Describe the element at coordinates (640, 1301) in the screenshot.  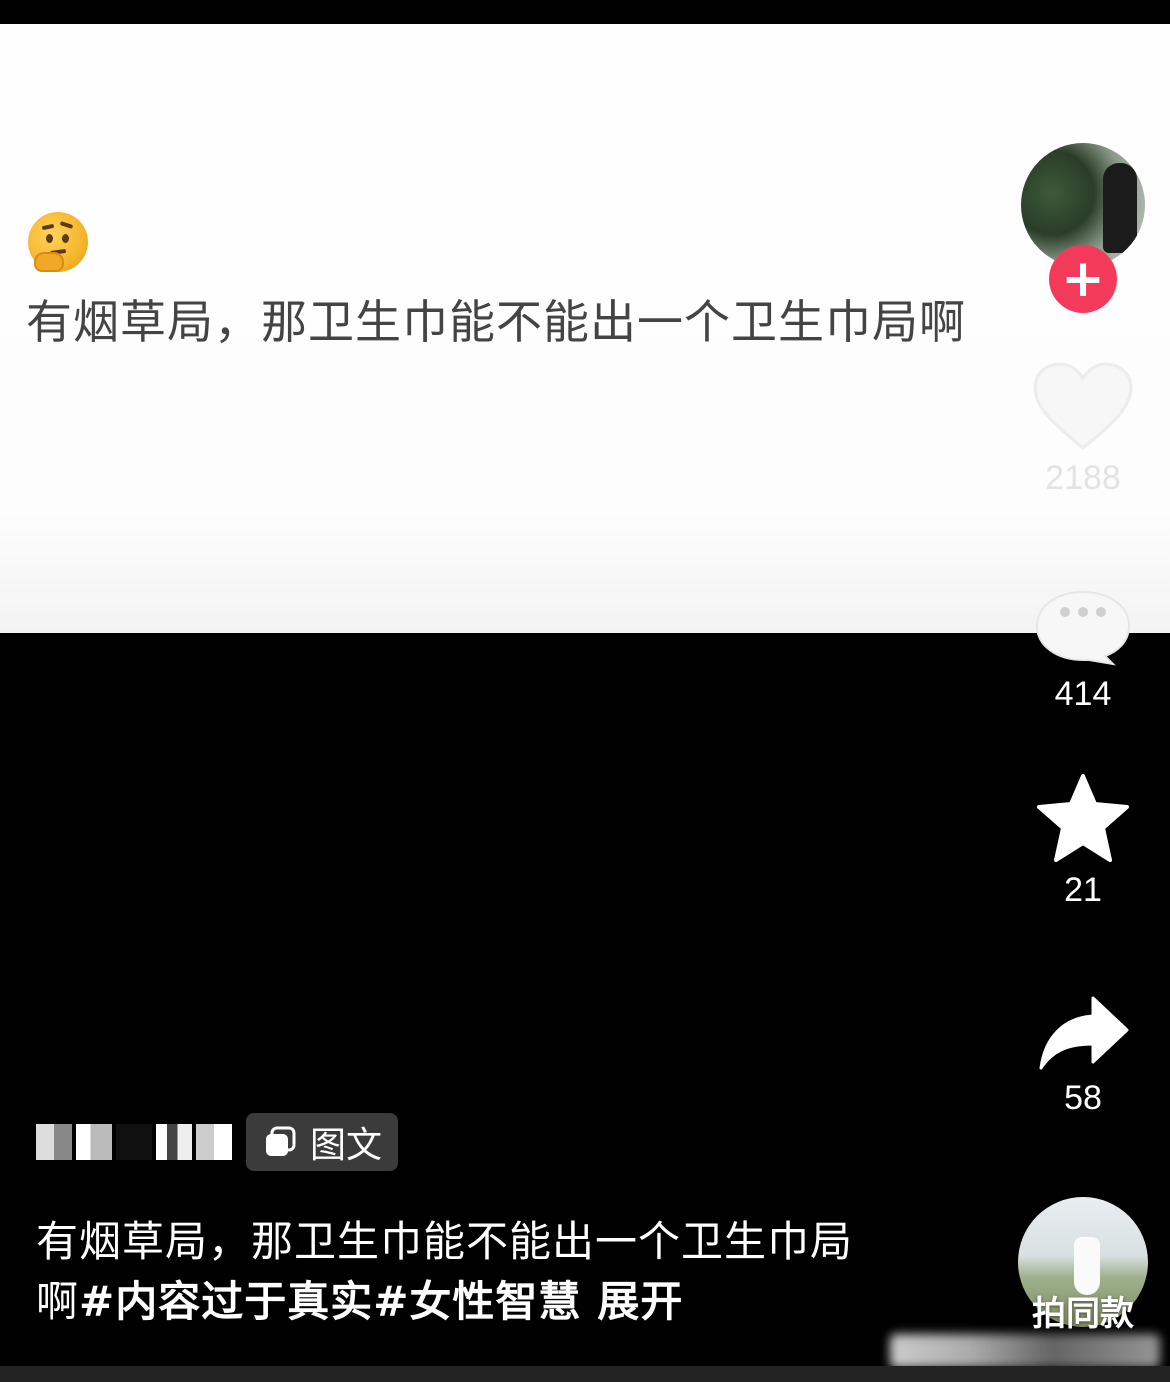
I see `expand-button: 展开` at that location.